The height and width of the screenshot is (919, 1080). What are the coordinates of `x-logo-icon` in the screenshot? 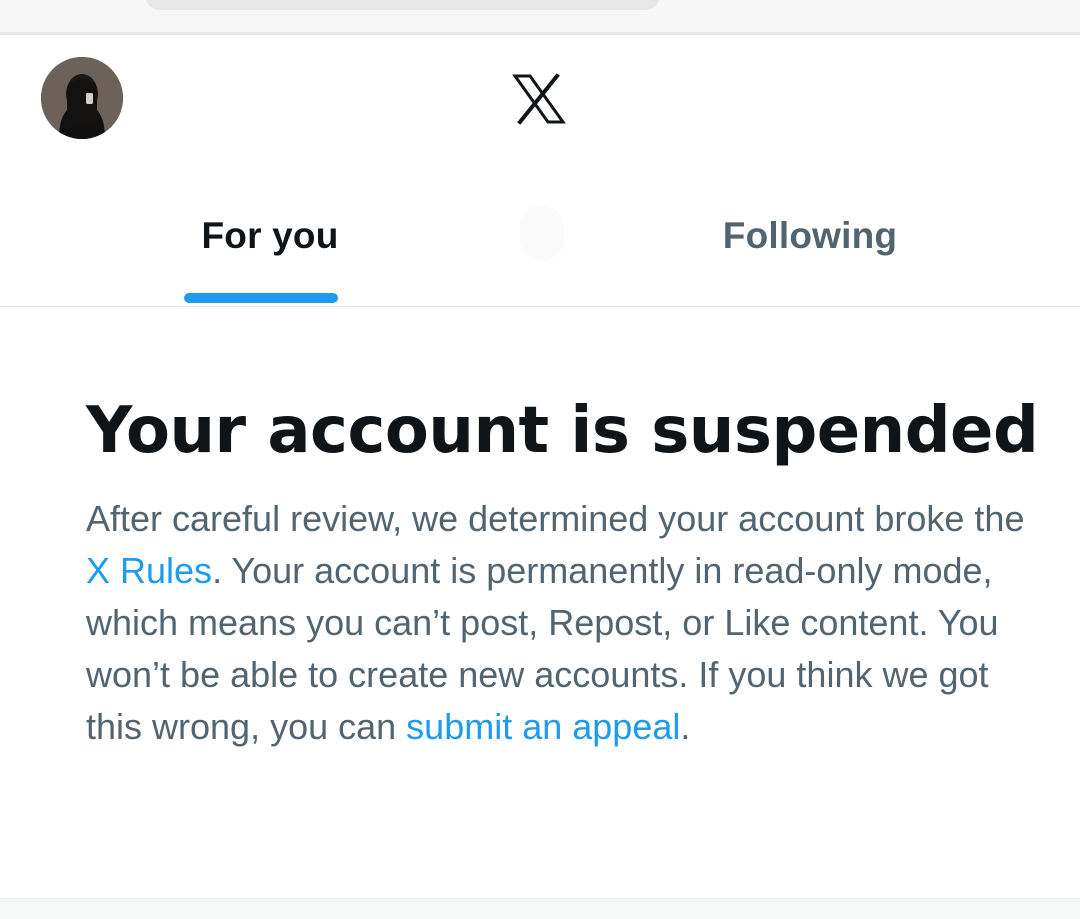 It's located at (539, 99).